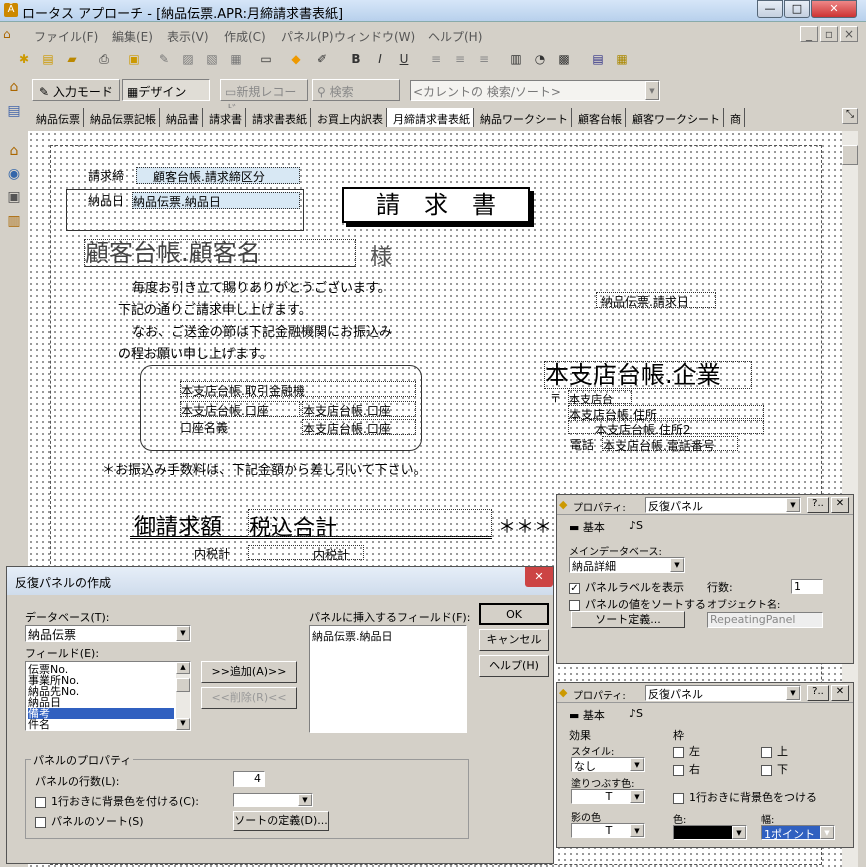 The height and width of the screenshot is (867, 866). What do you see at coordinates (134, 59) in the screenshot?
I see `save-icon: ▣` at bounding box center [134, 59].